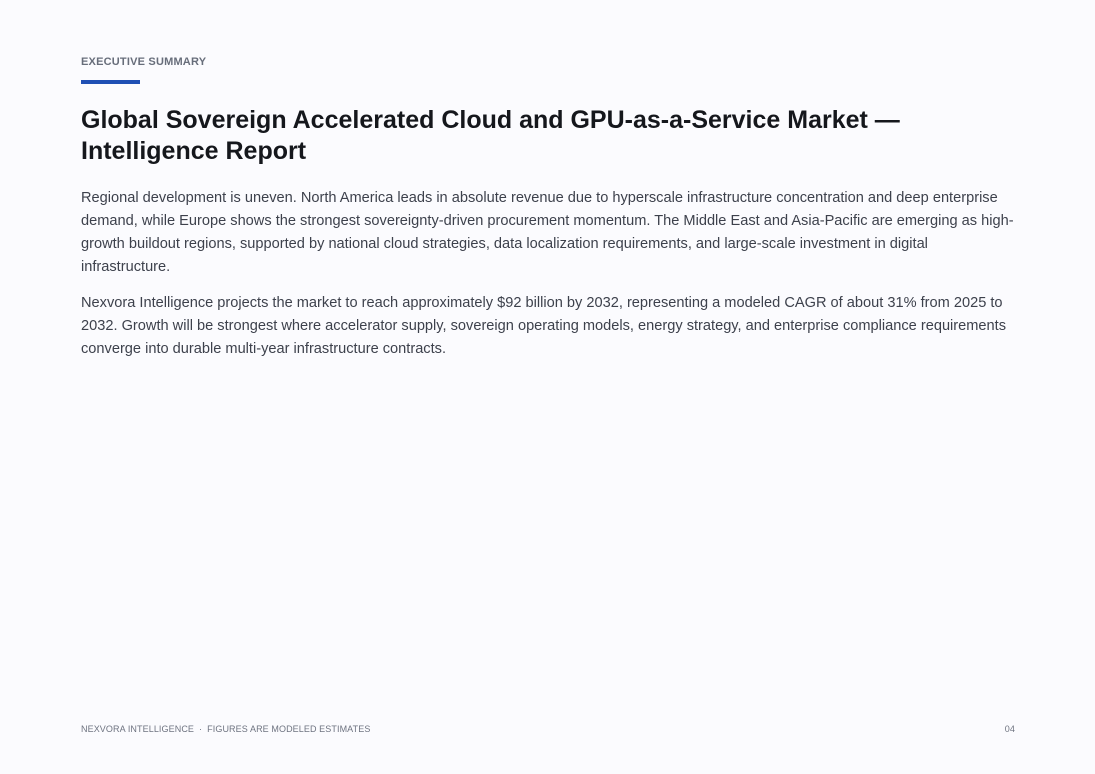 This screenshot has width=1095, height=774. What do you see at coordinates (289, 729) in the screenshot?
I see `footer-note: FIGURES ARE MODELED ESTIMATES` at bounding box center [289, 729].